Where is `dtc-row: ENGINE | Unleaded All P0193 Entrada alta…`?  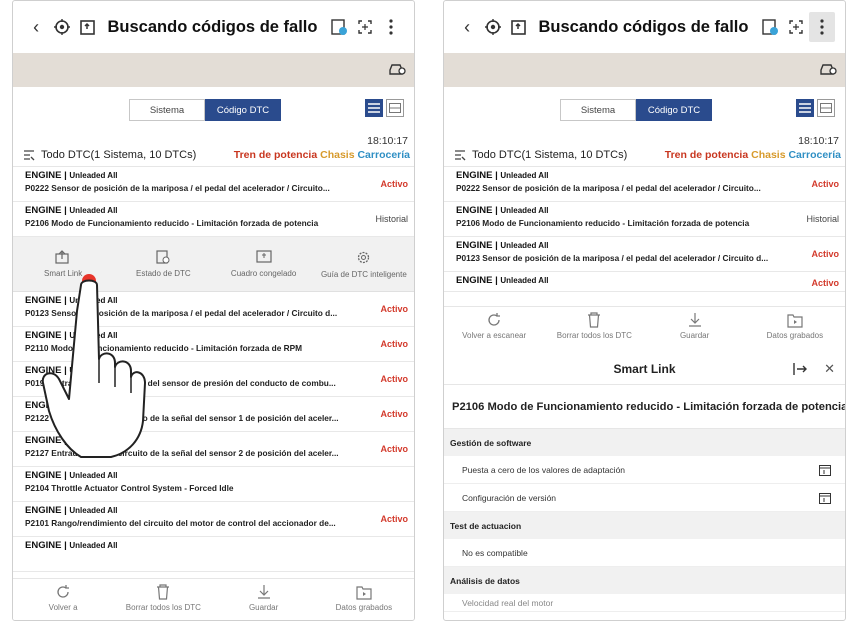 dtc-row: ENGINE | Unleaded All P0193 Entrada alta… is located at coordinates (213, 379).